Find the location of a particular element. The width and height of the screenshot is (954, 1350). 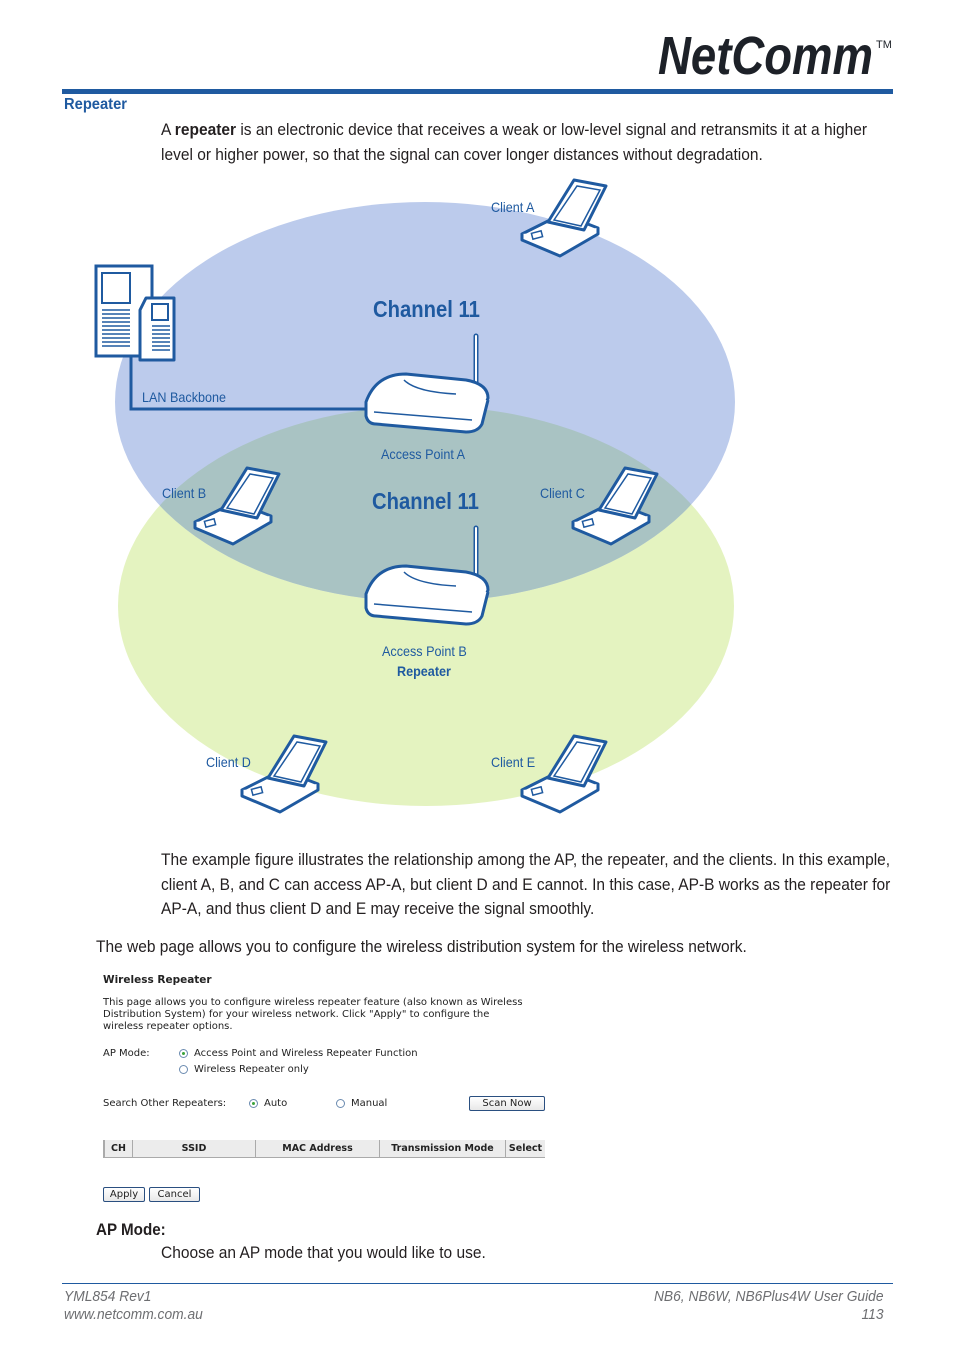

column-header-mac-address: MAC Address is located at coordinates (317, 1149).